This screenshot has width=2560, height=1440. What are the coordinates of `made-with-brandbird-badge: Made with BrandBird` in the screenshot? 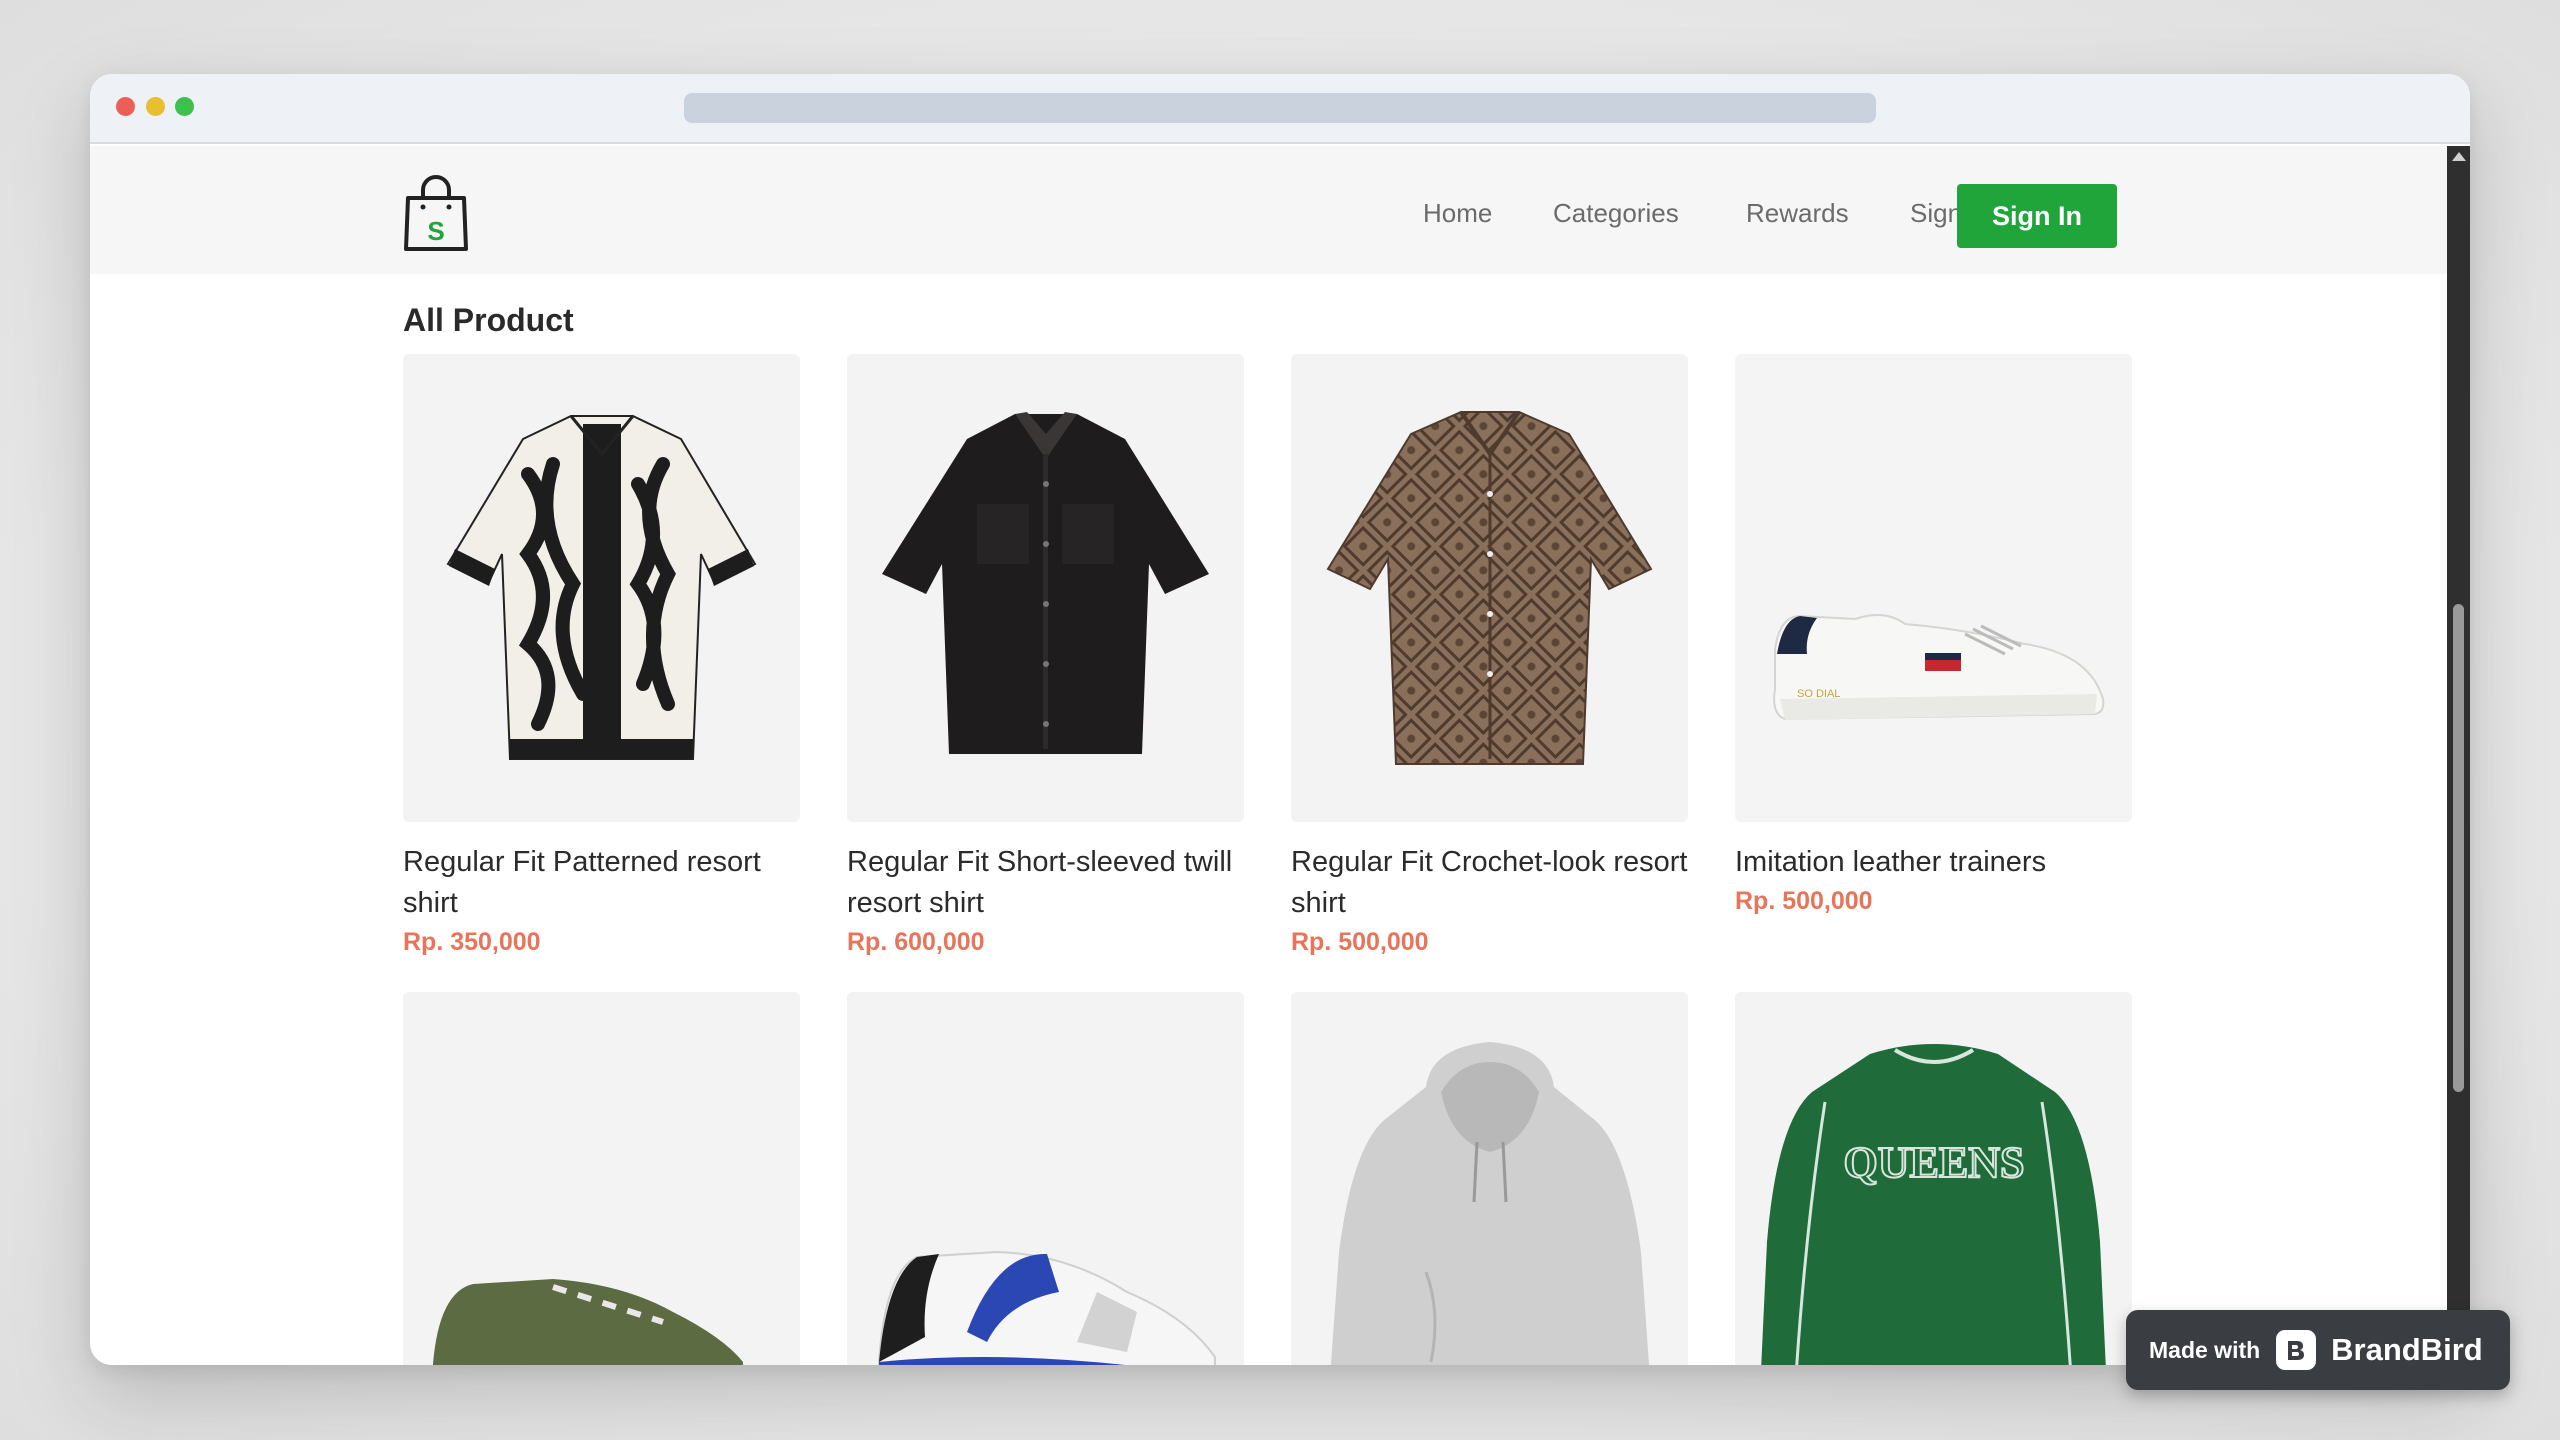 It's located at (2318, 1350).